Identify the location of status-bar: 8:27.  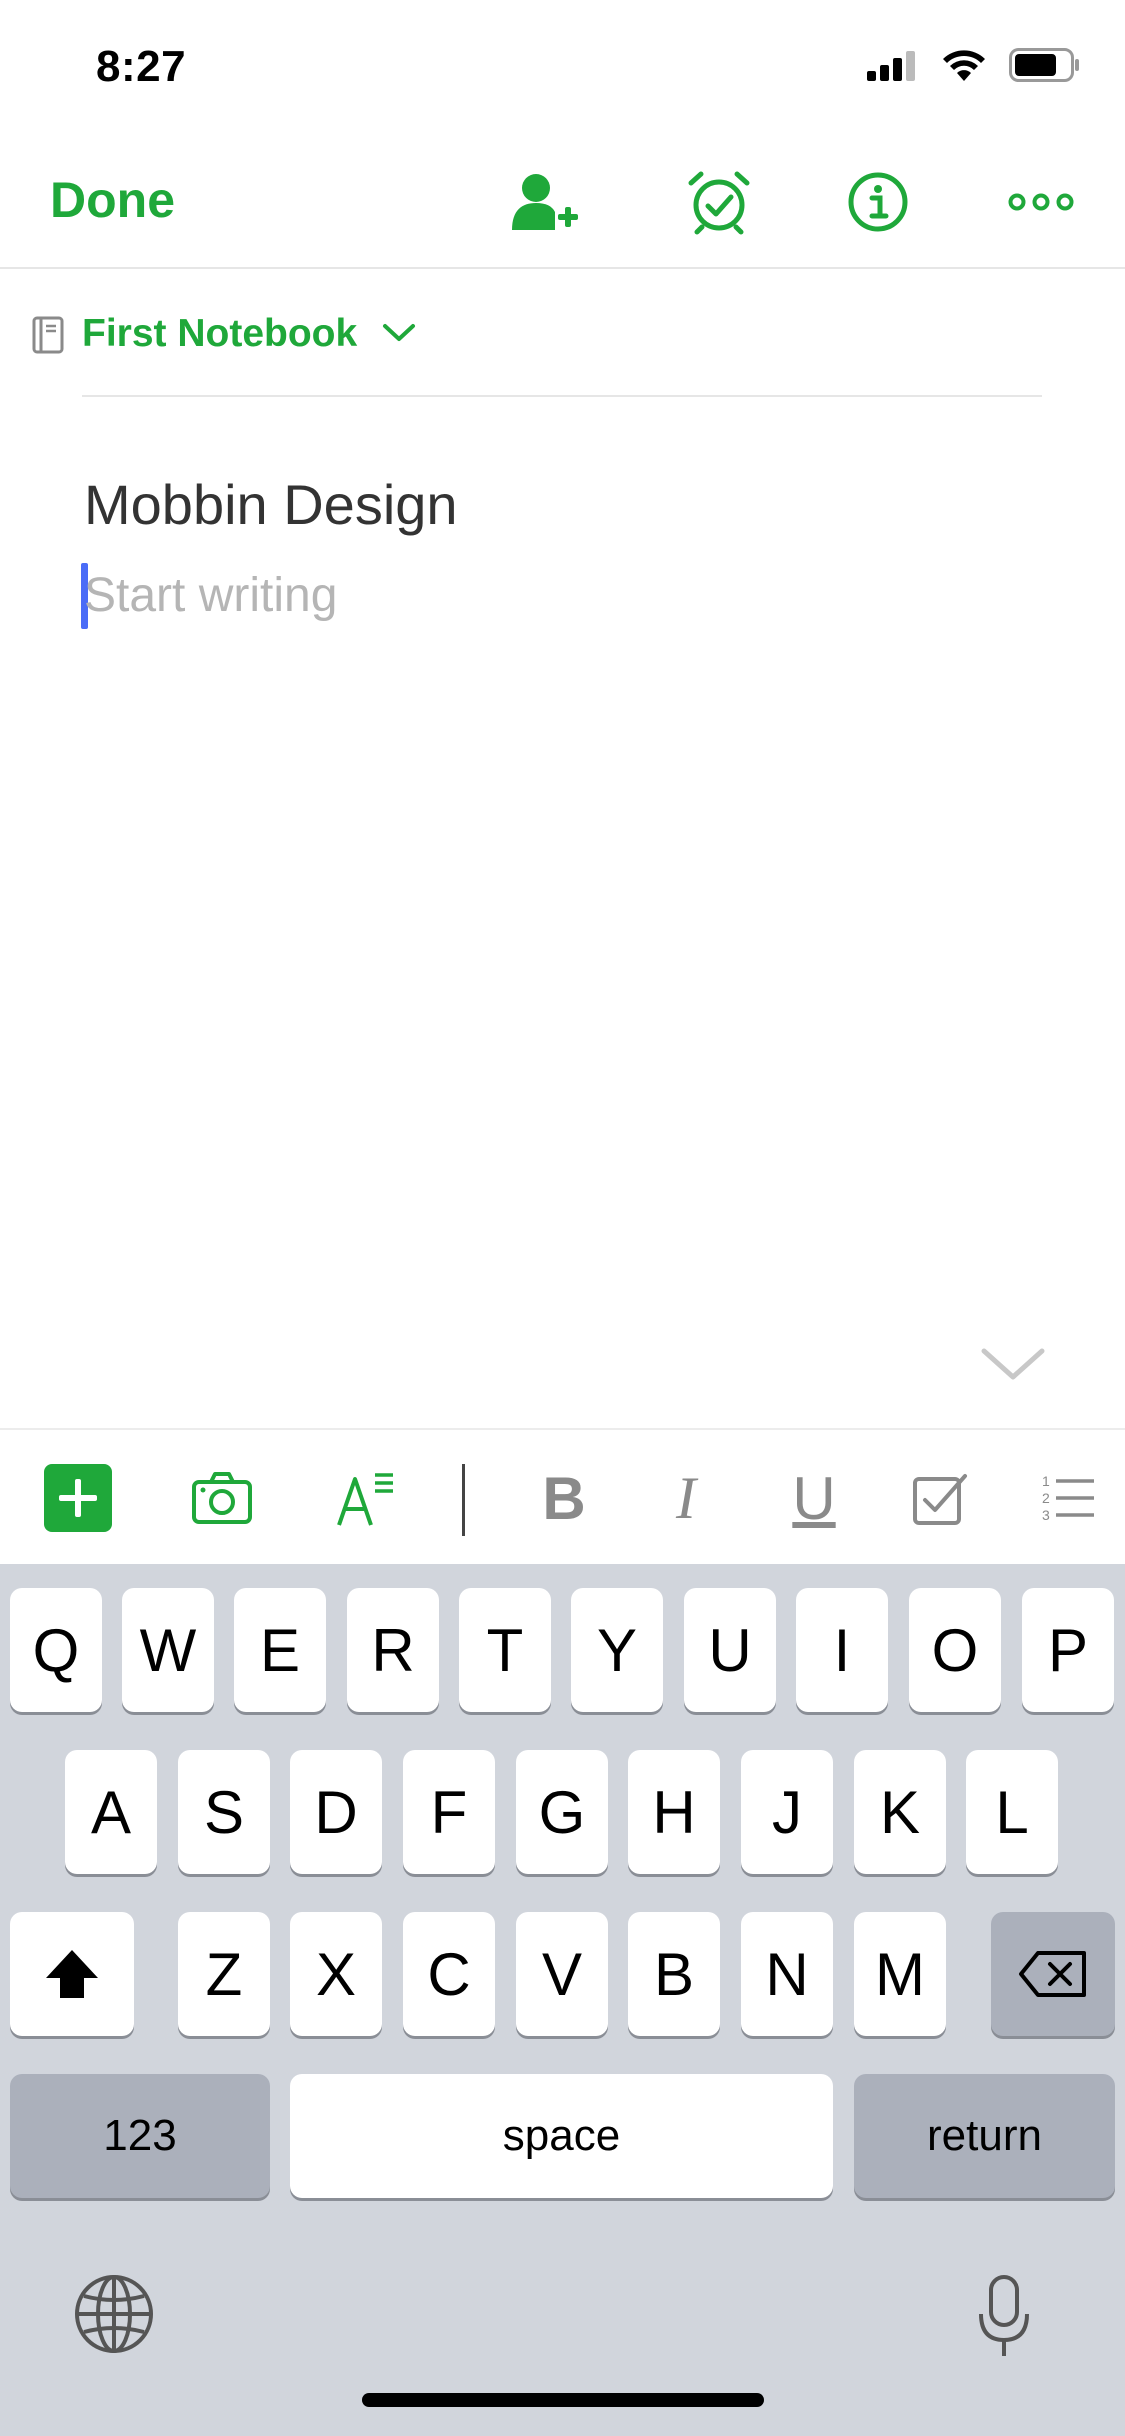
(562, 67).